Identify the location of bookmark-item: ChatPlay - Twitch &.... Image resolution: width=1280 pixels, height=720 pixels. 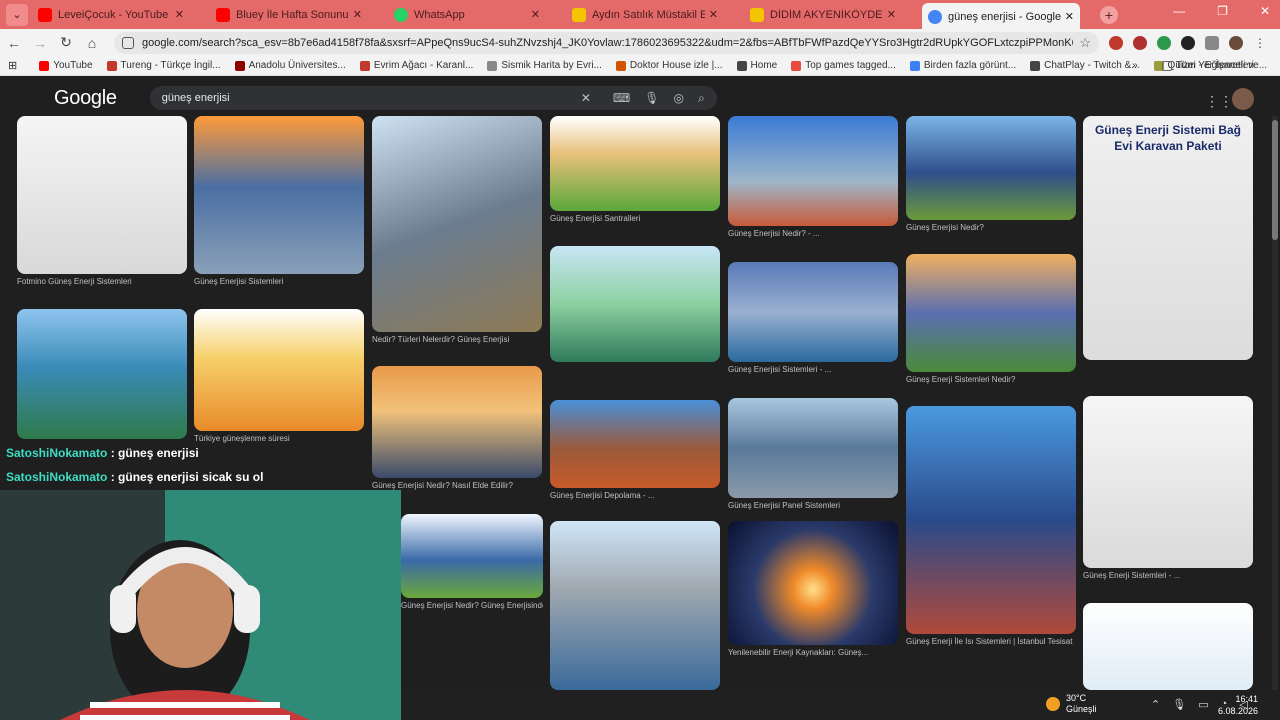
(1085, 65).